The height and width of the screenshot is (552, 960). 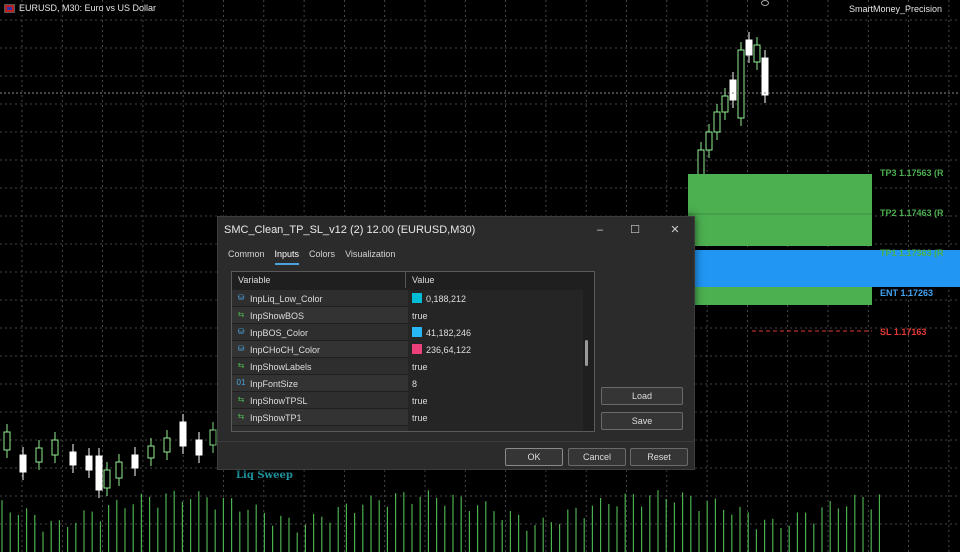 I want to click on table-row: ⛁ InpLiq_Low_Color 0,188,212, so click(x=407, y=298).